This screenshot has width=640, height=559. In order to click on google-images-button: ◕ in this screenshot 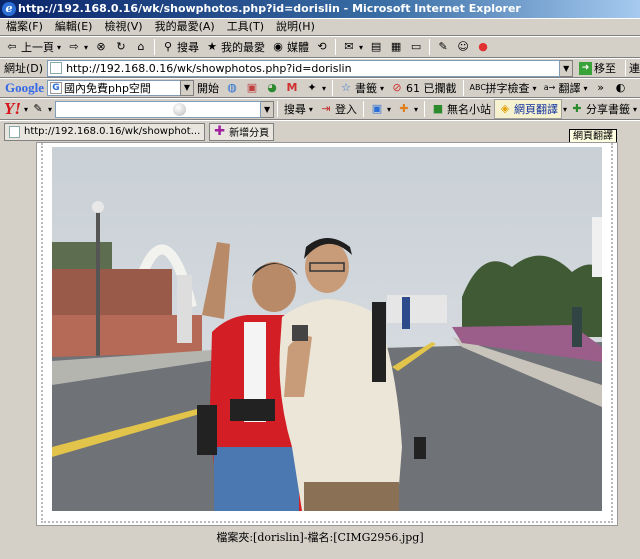, I will do `click(272, 88)`.